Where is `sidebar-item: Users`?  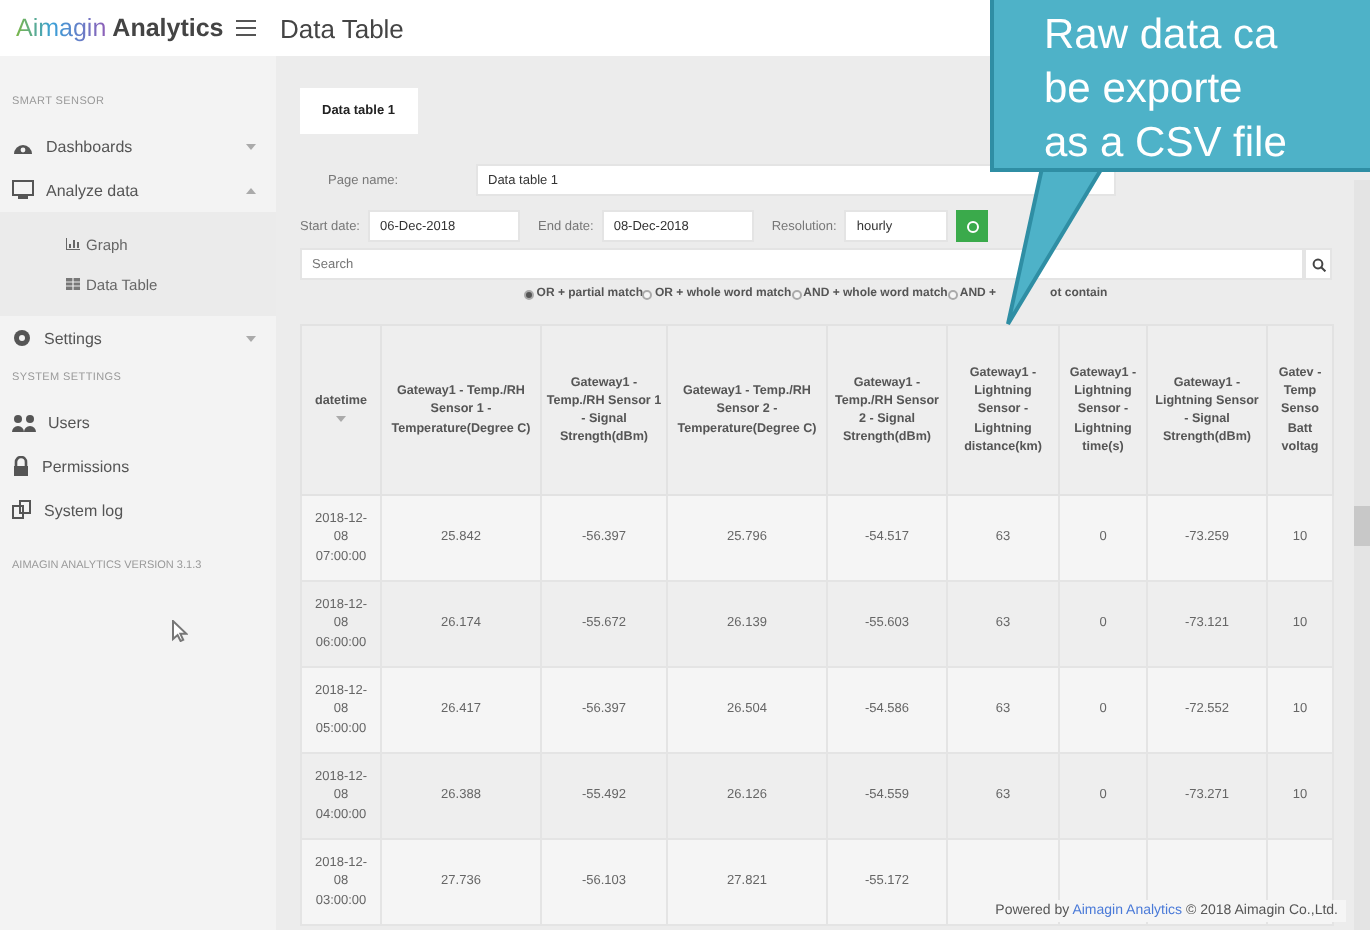 sidebar-item: Users is located at coordinates (138, 422).